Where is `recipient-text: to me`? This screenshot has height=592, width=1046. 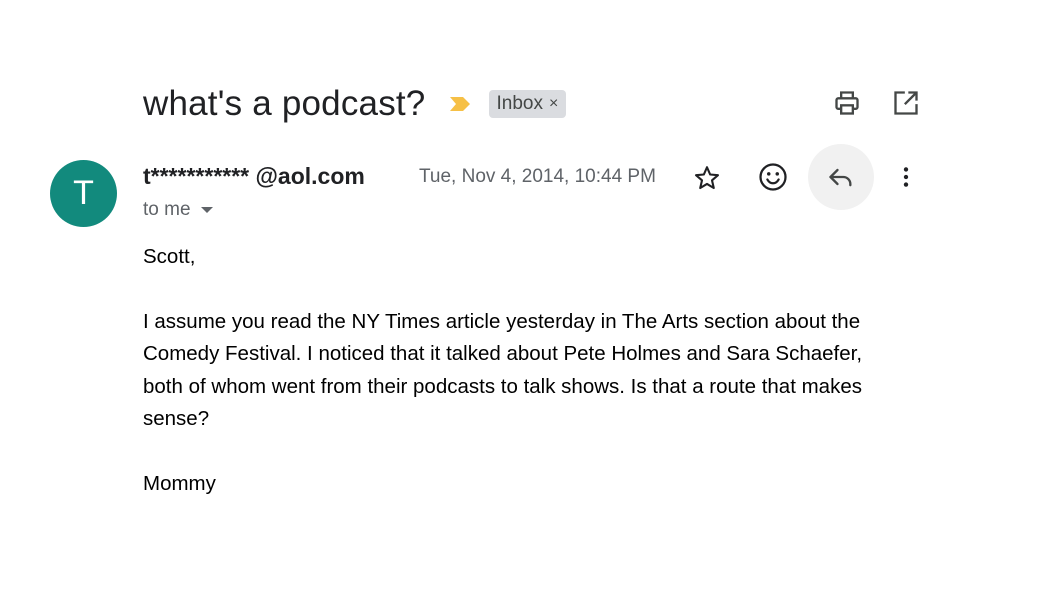 recipient-text: to me is located at coordinates (167, 209).